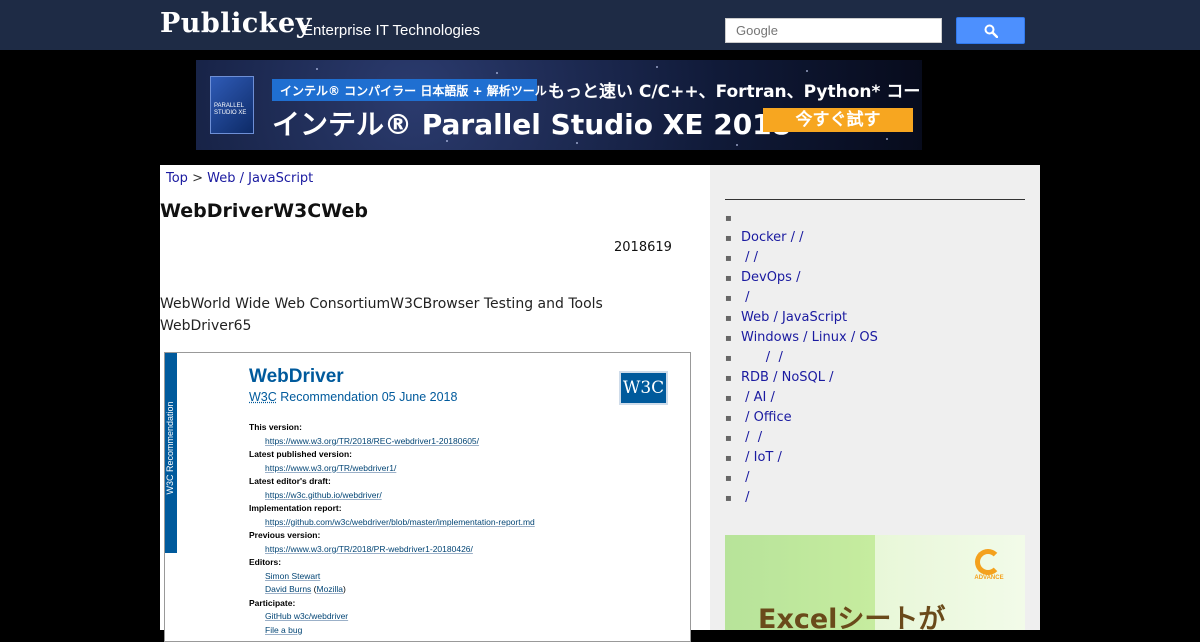  I want to click on search-button, so click(990, 30).